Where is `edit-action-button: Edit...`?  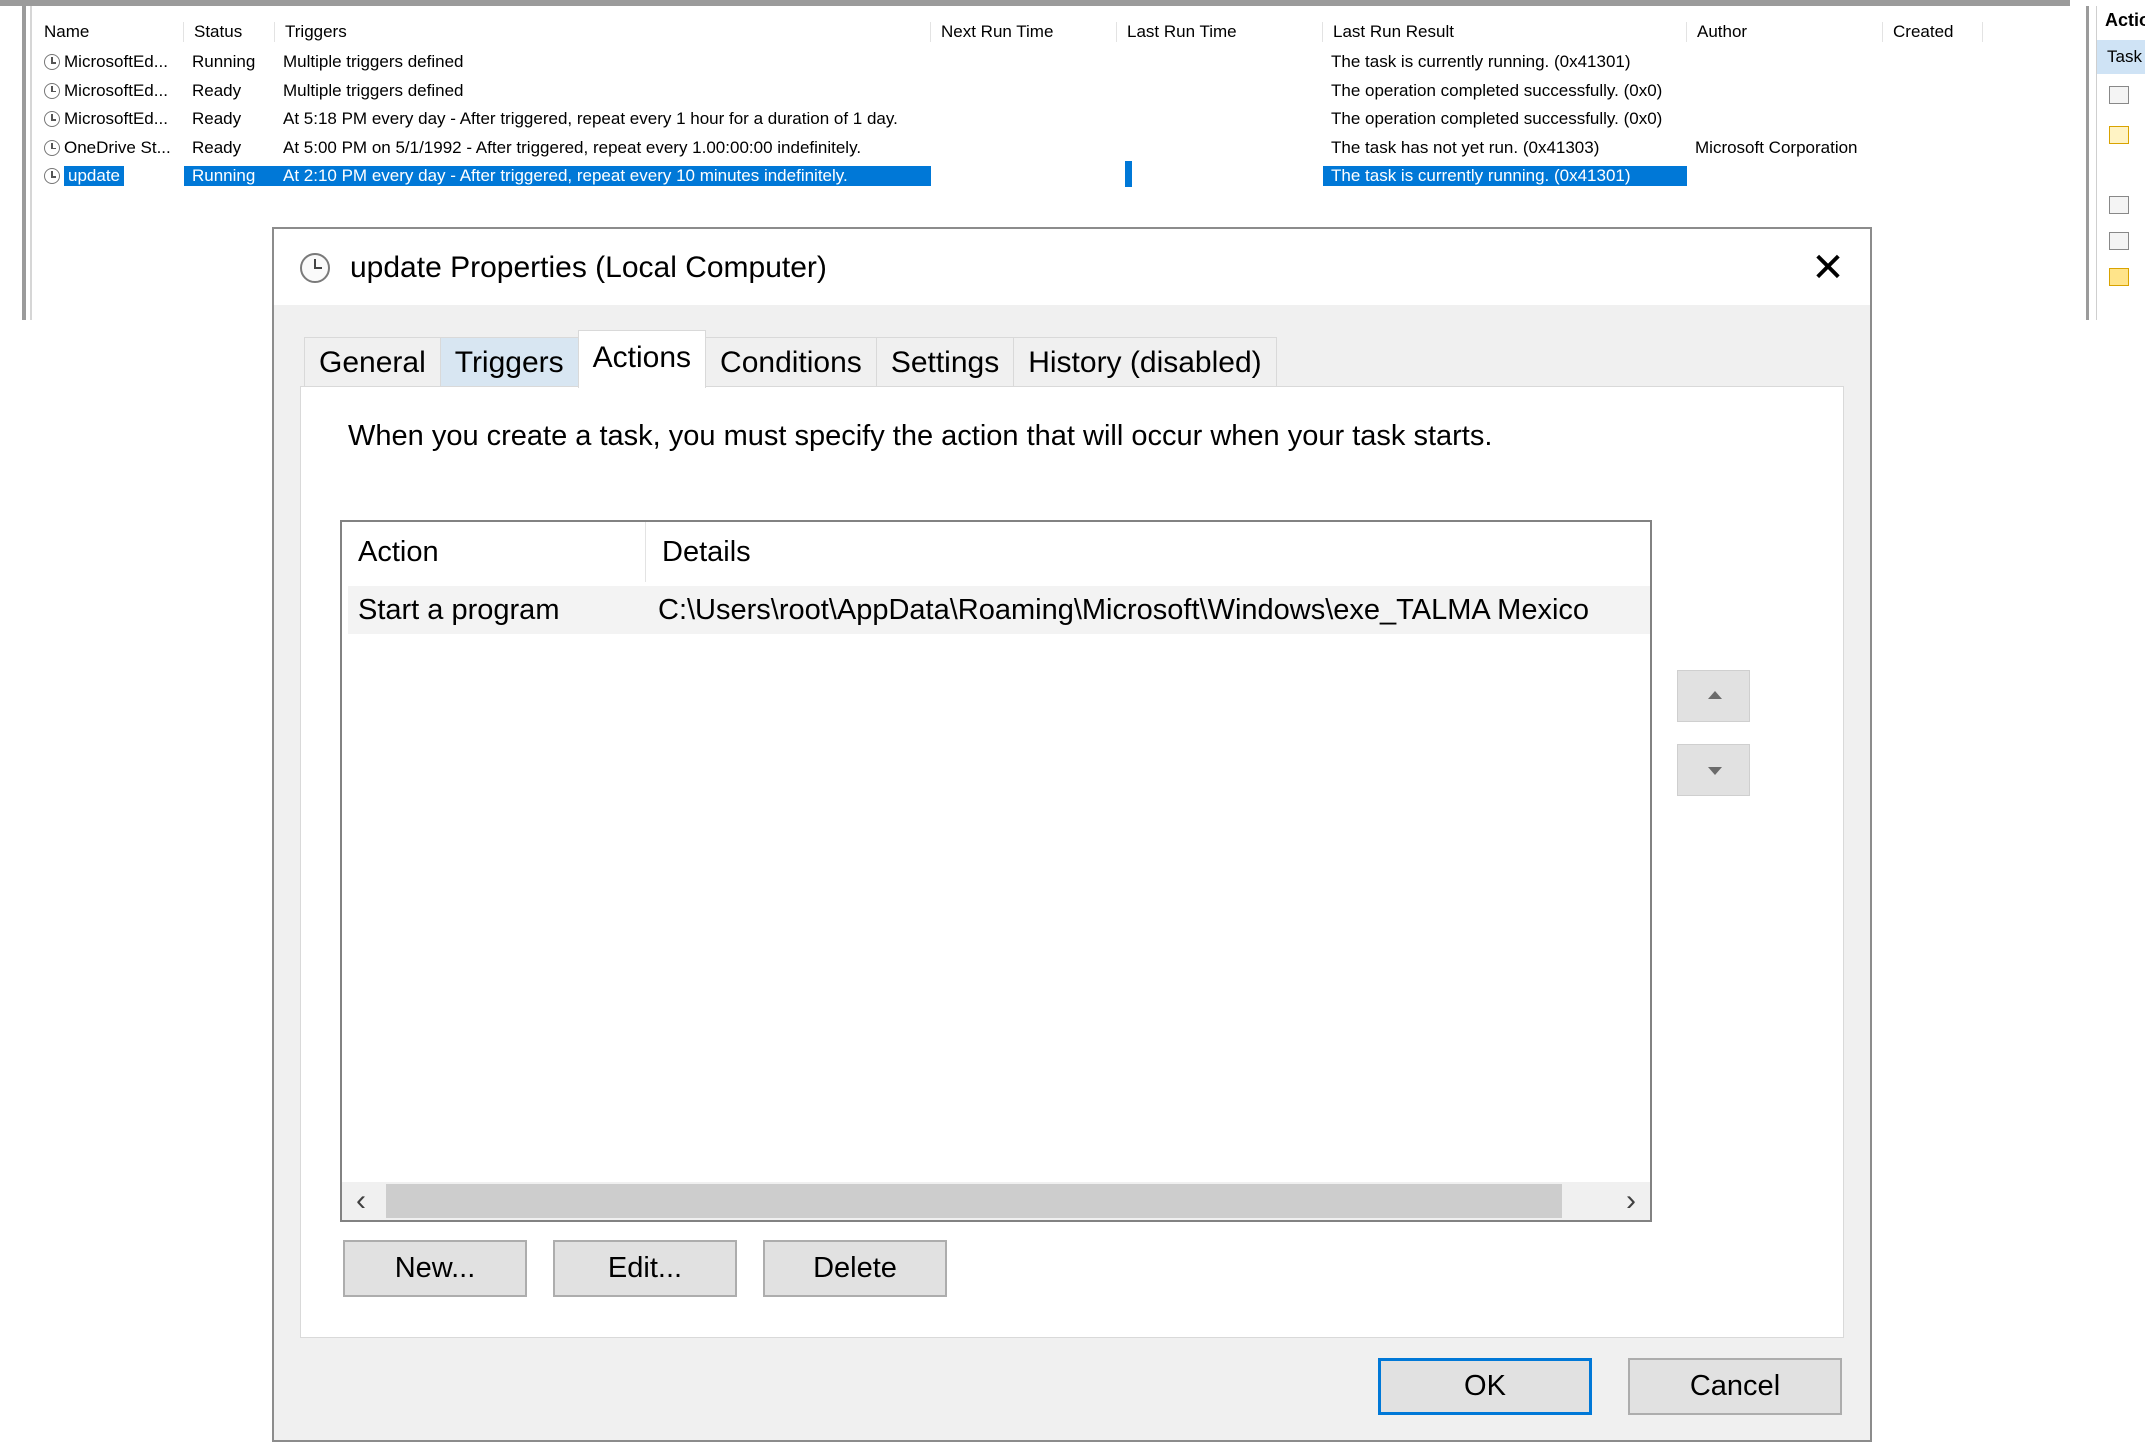
edit-action-button: Edit... is located at coordinates (645, 1268).